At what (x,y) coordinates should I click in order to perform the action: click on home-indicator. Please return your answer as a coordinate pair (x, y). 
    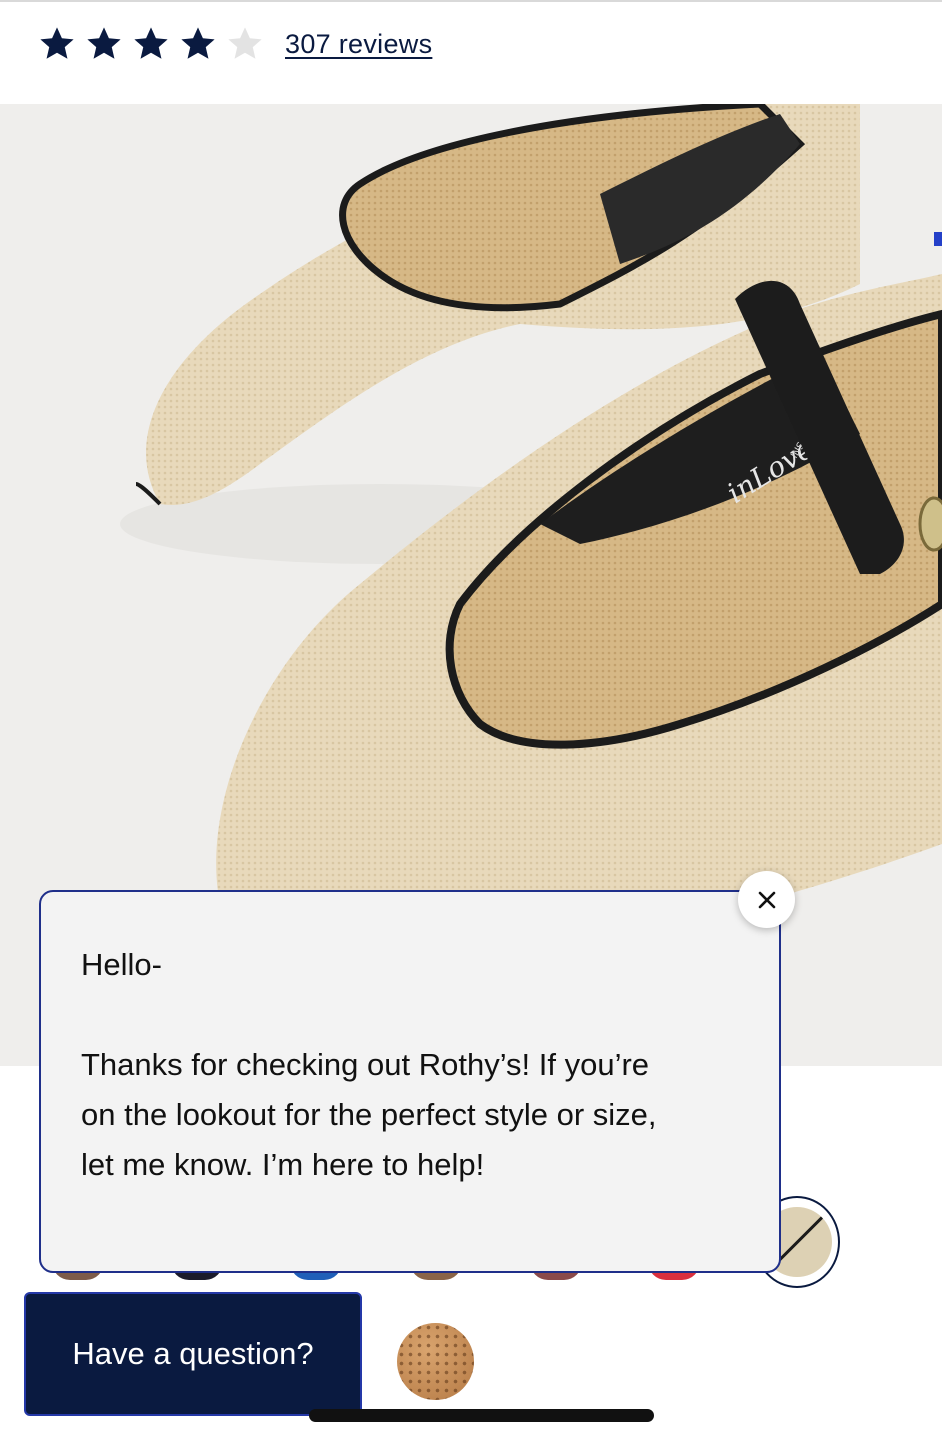
    Looking at the image, I should click on (481, 1415).